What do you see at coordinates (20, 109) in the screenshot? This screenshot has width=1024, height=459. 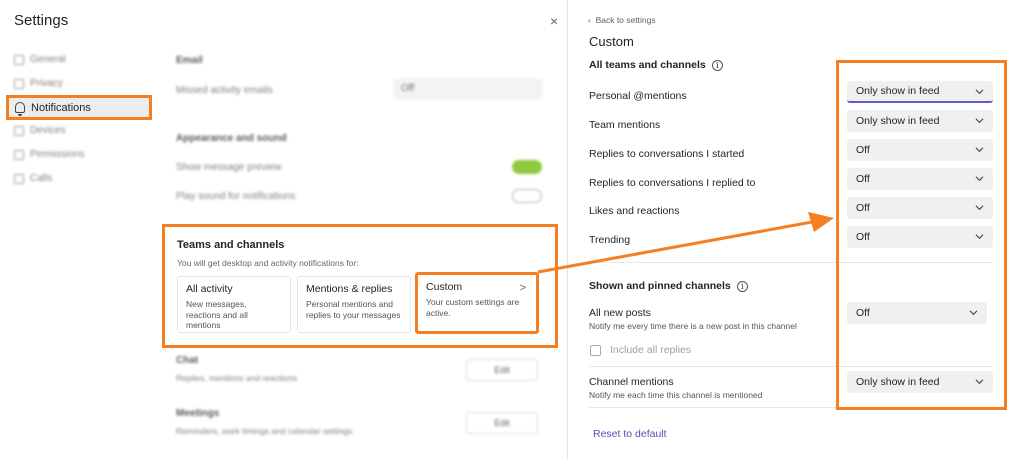 I see `bell-icon` at bounding box center [20, 109].